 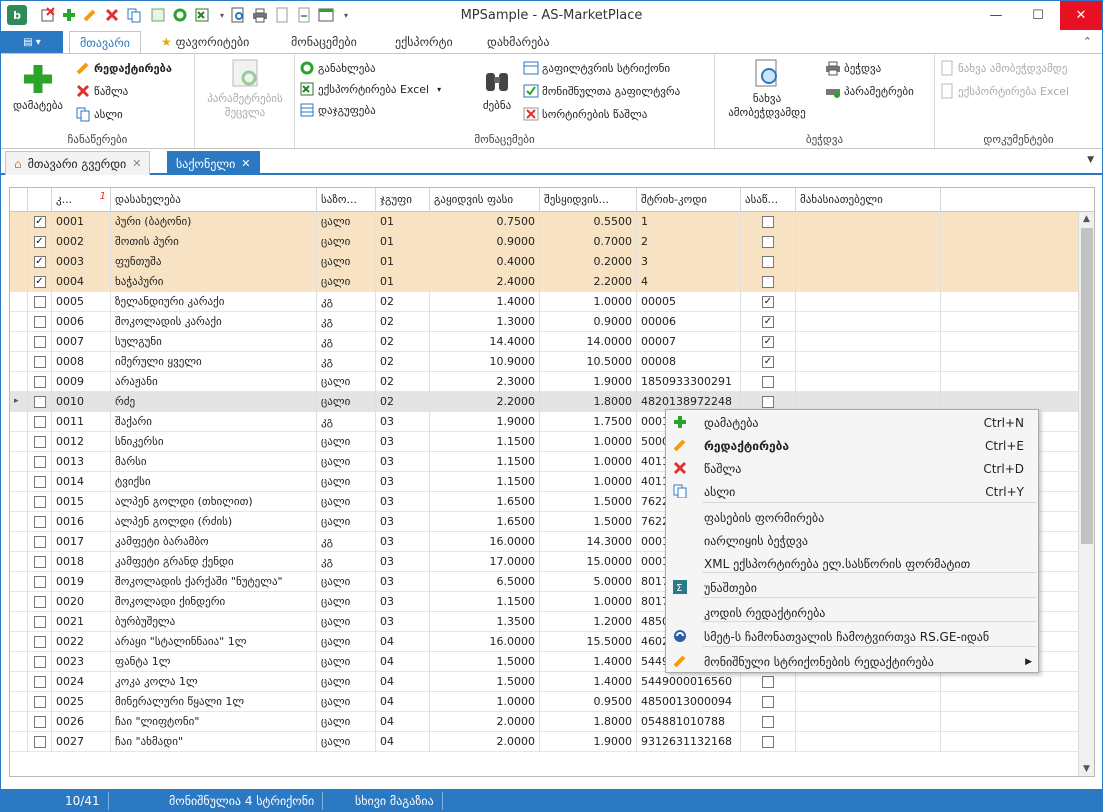 I want to click on cell-sale: 1.6500, so click(x=485, y=522).